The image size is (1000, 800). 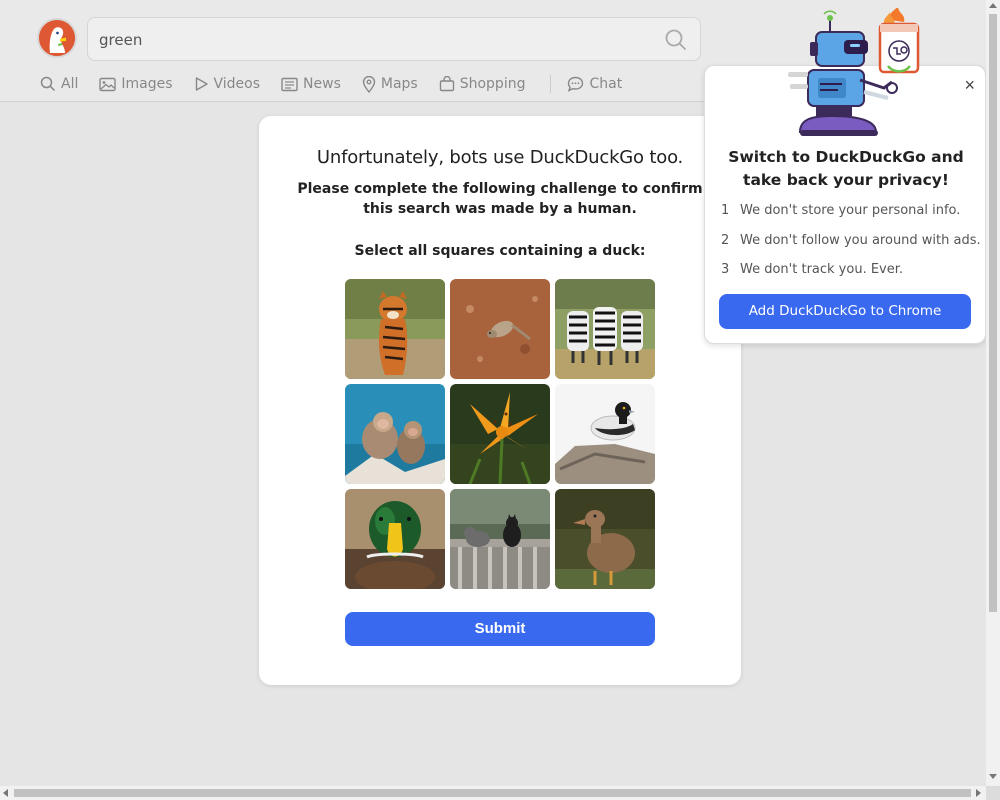 I want to click on submit-button: Submit, so click(x=500, y=629).